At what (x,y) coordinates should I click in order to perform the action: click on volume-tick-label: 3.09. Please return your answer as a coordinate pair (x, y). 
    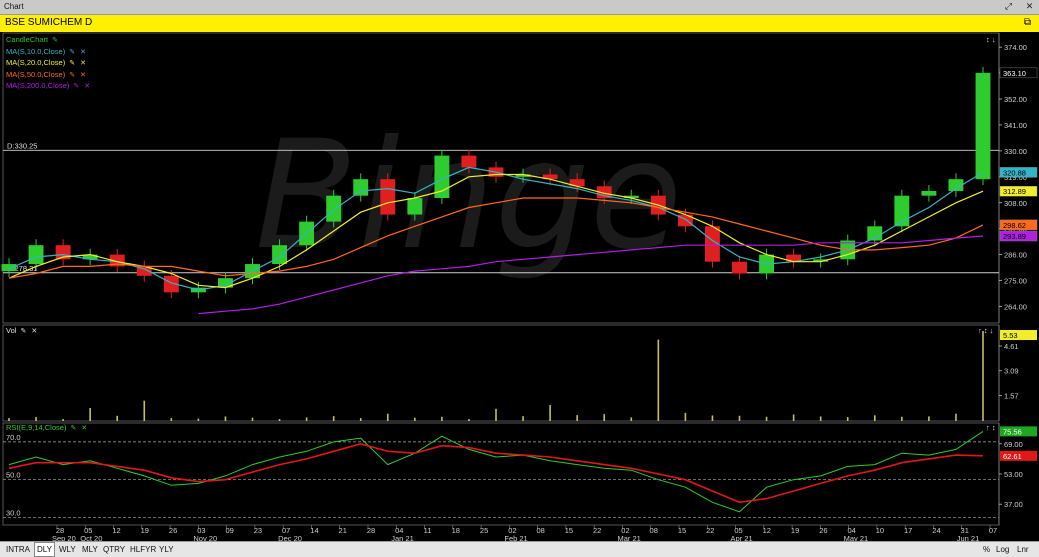
    Looking at the image, I should click on (1011, 371).